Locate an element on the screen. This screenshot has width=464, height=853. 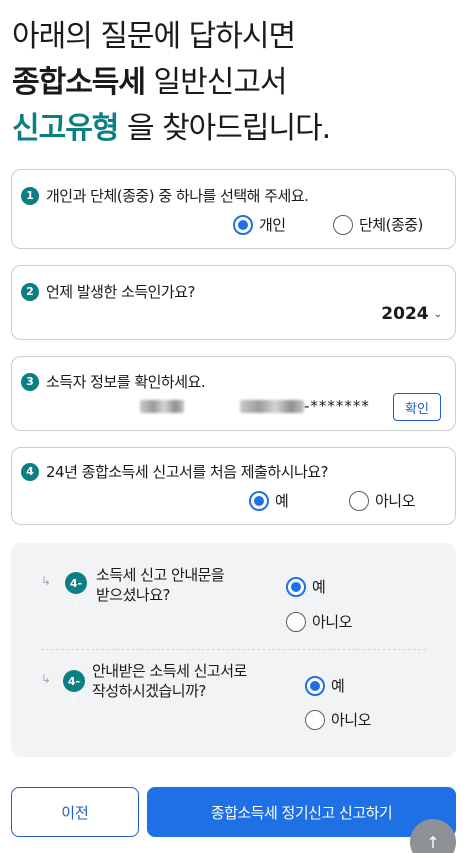
previous-button: 이전 is located at coordinates (75, 812).